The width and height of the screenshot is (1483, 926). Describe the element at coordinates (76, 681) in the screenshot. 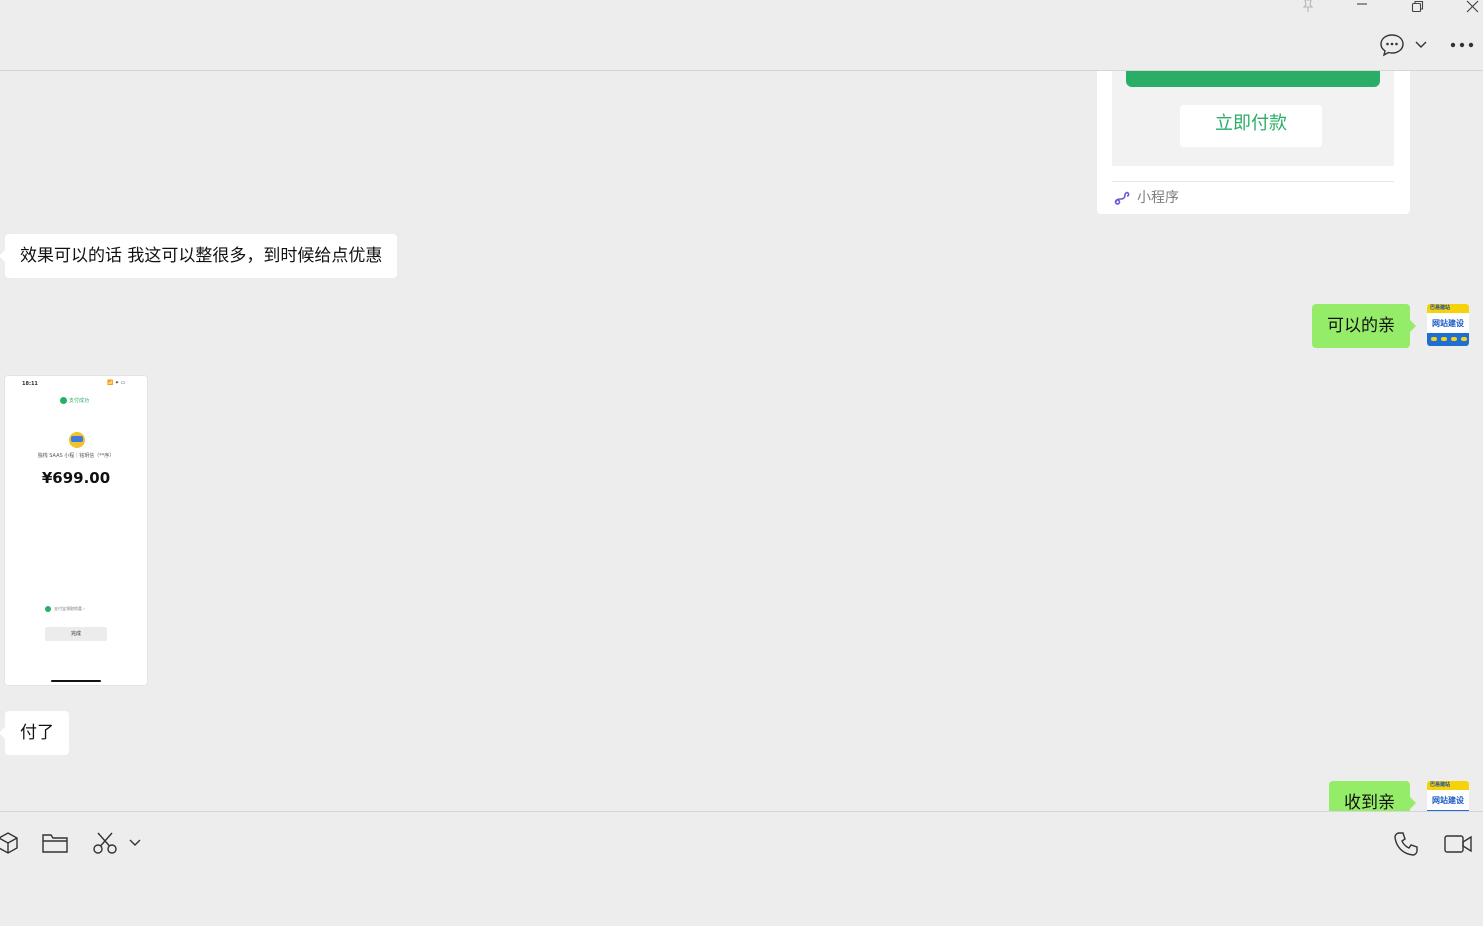

I see `home-indicator` at that location.